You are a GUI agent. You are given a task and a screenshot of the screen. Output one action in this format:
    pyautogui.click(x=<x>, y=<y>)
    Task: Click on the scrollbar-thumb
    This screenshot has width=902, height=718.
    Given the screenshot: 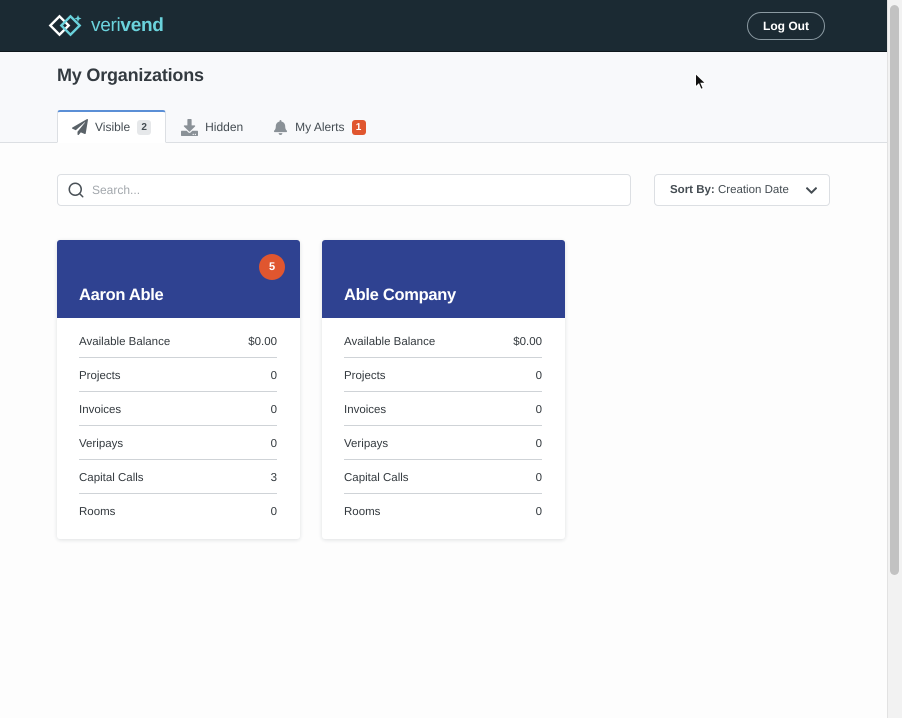 What is the action you would take?
    pyautogui.click(x=894, y=290)
    